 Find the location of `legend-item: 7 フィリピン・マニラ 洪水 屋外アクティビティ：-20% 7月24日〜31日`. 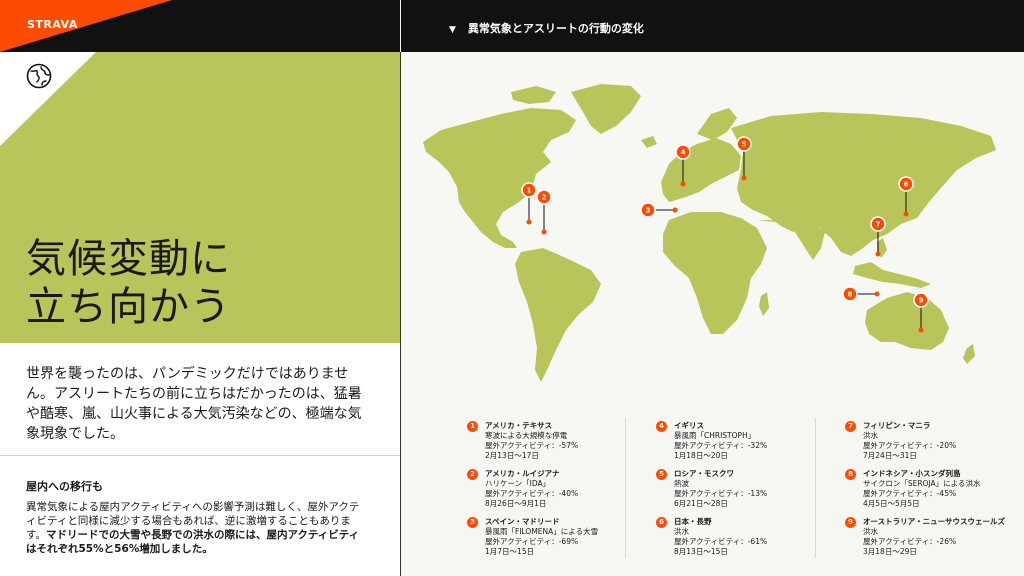

legend-item: 7 フィリピン・マニラ 洪水 屋外アクティビティ：-20% 7月24日〜31日 is located at coordinates (932, 442).